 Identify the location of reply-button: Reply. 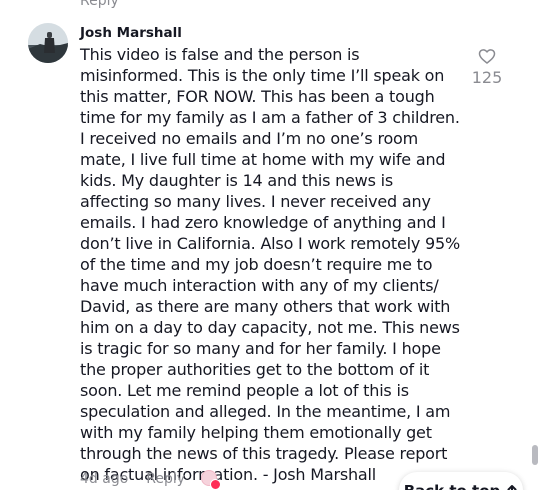
(165, 479).